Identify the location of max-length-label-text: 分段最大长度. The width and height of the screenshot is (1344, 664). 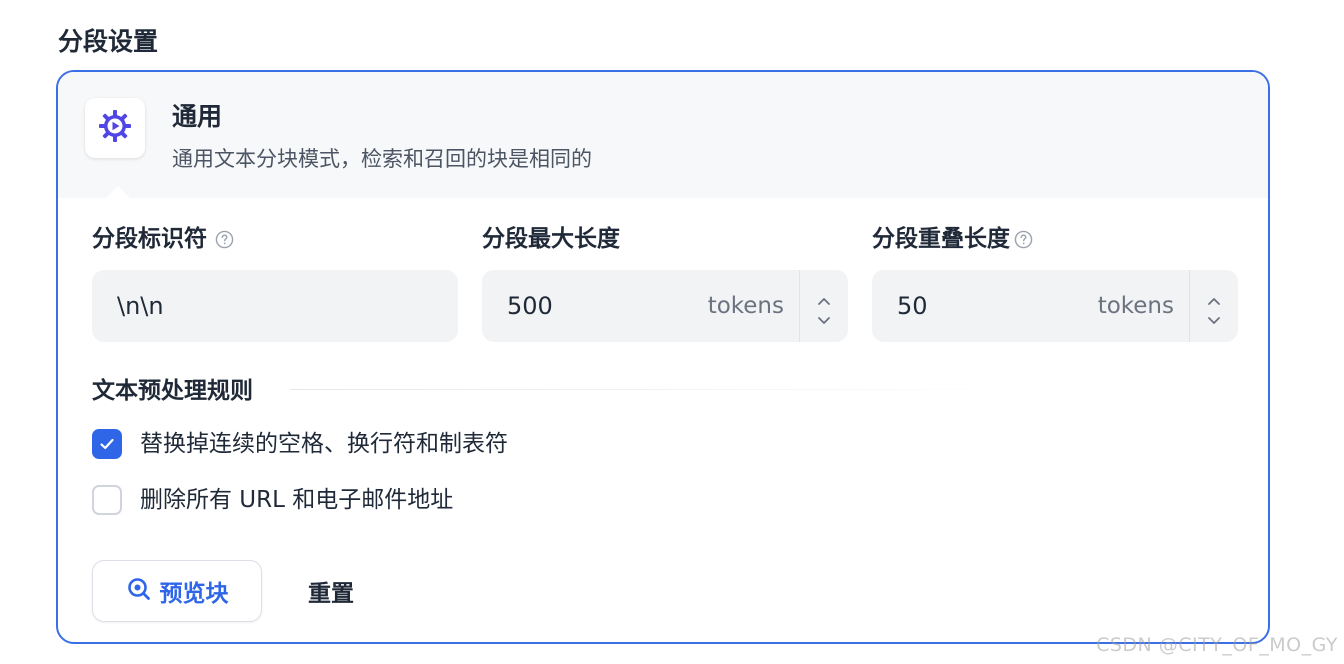
(551, 239).